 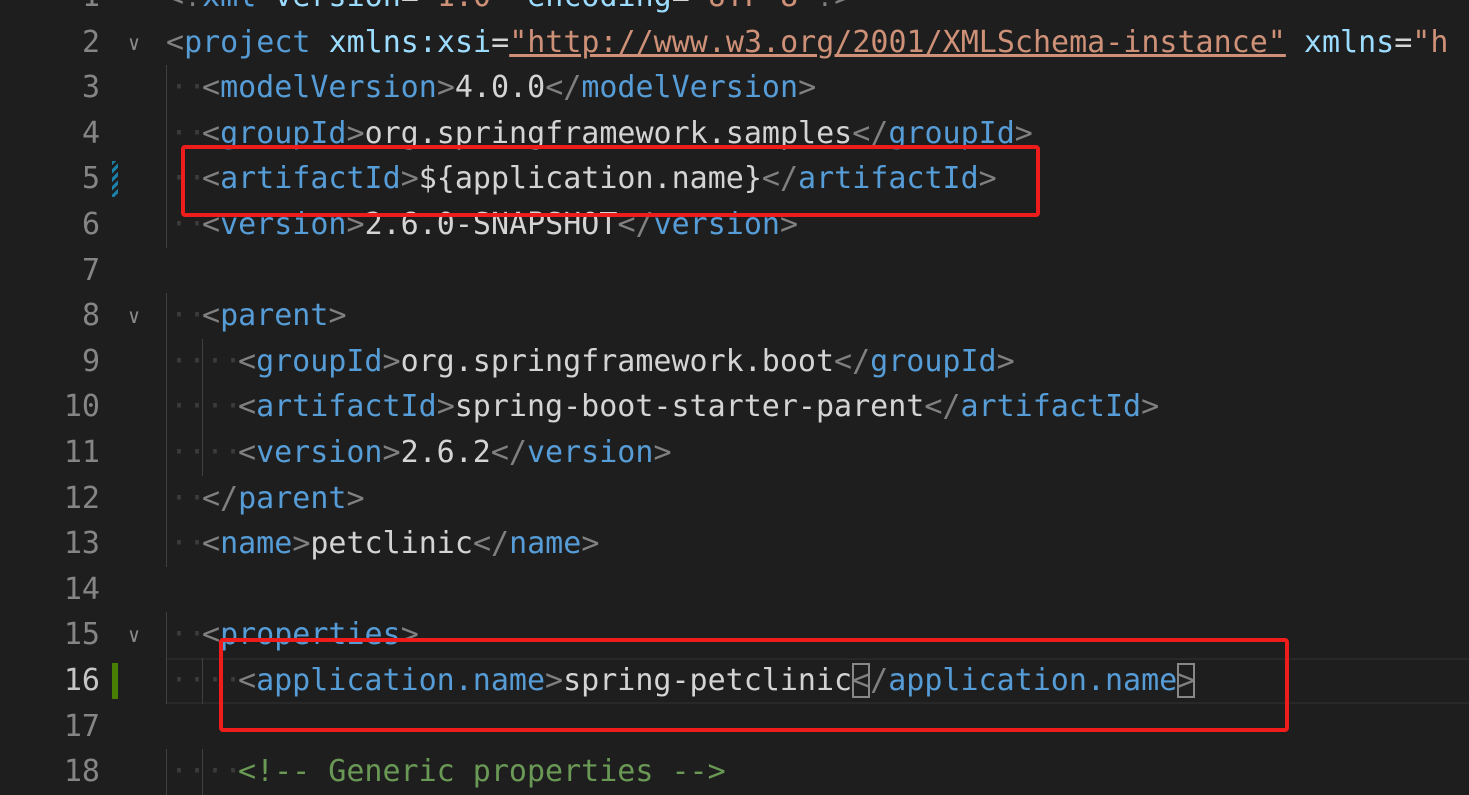 I want to click on code-text: <?xml version="1.0" encoding="UTF-8"?>, so click(x=509, y=10).